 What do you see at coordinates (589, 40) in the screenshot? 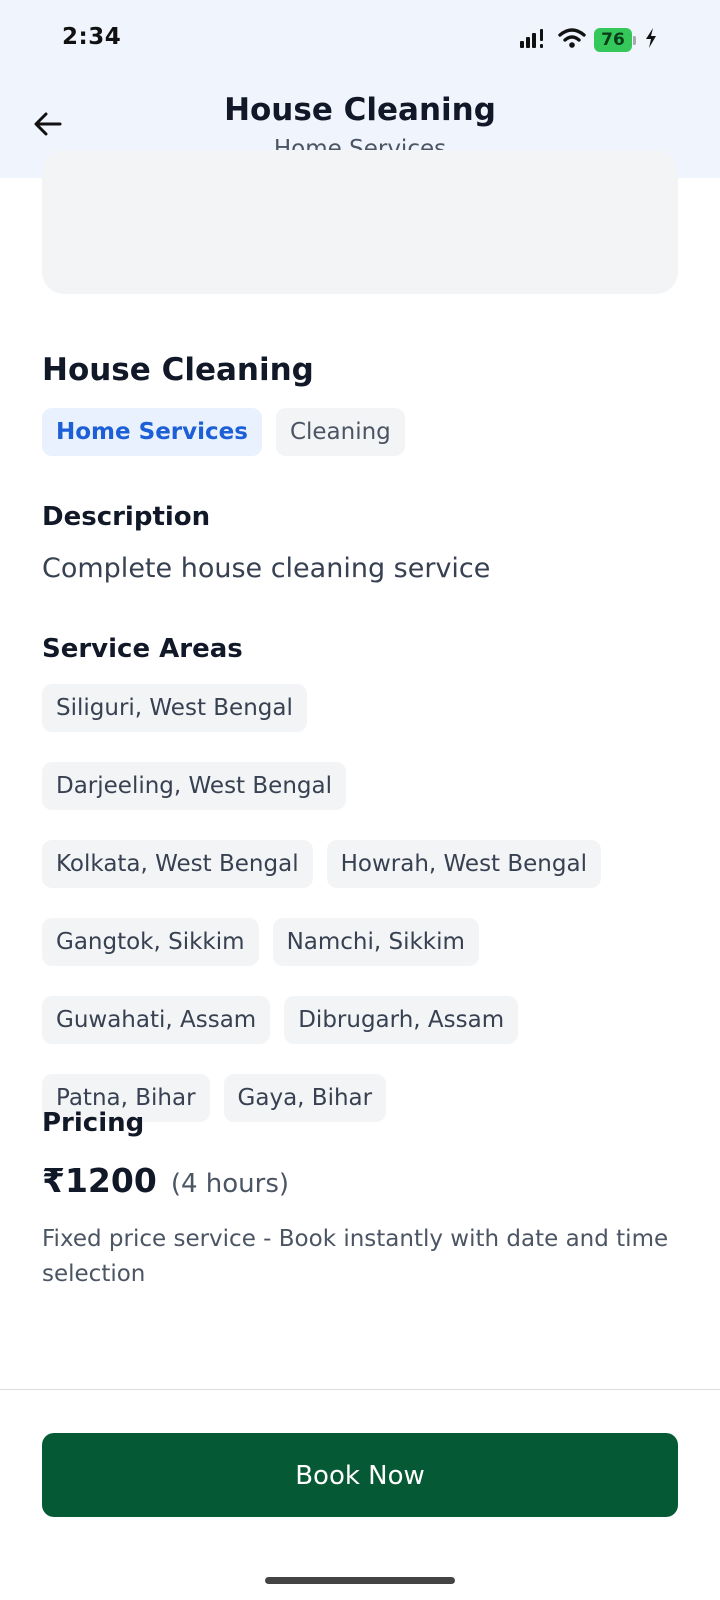
I see `status-icons: 76` at bounding box center [589, 40].